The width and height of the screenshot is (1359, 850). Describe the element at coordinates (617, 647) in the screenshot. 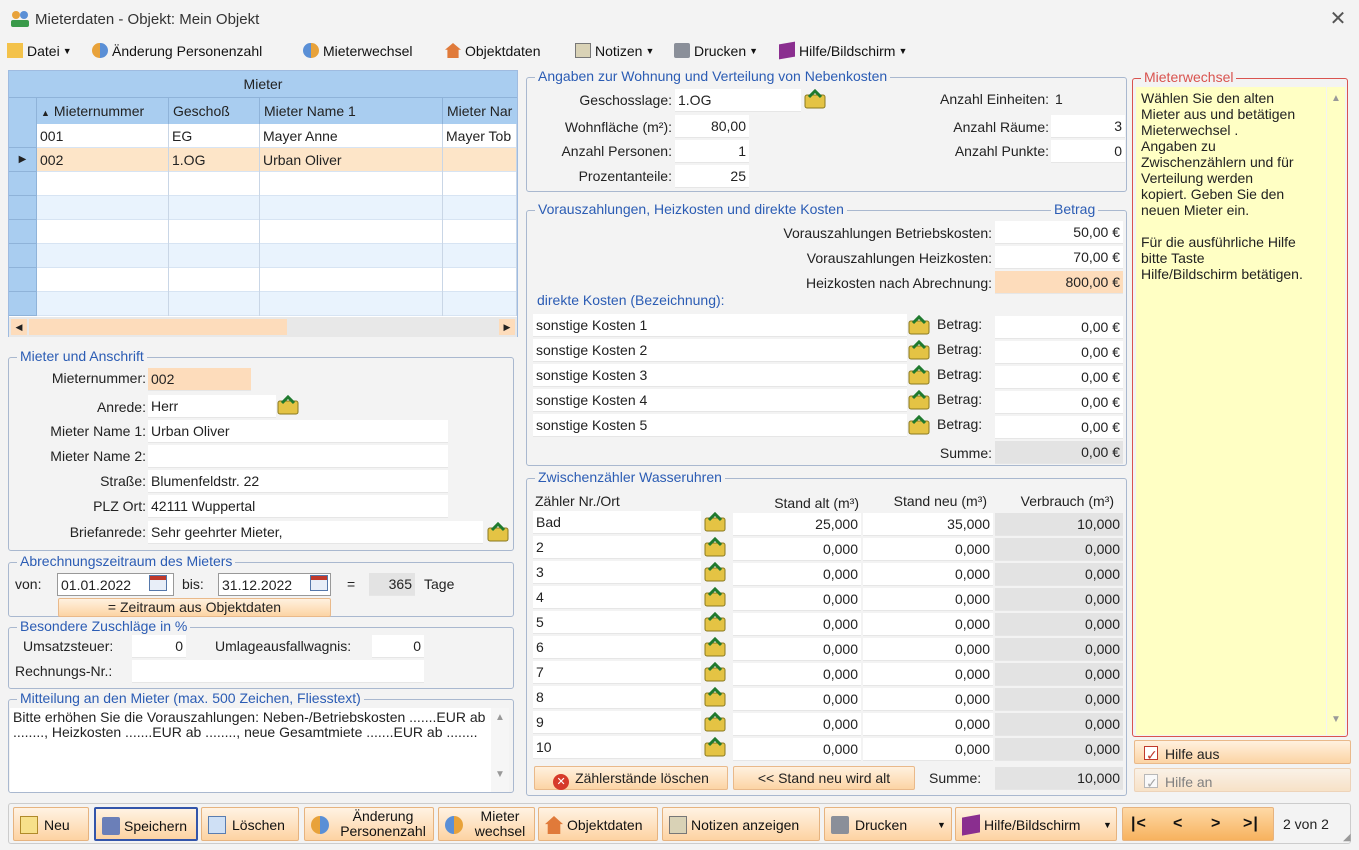

I see `zaehler-ort-field: 6` at that location.